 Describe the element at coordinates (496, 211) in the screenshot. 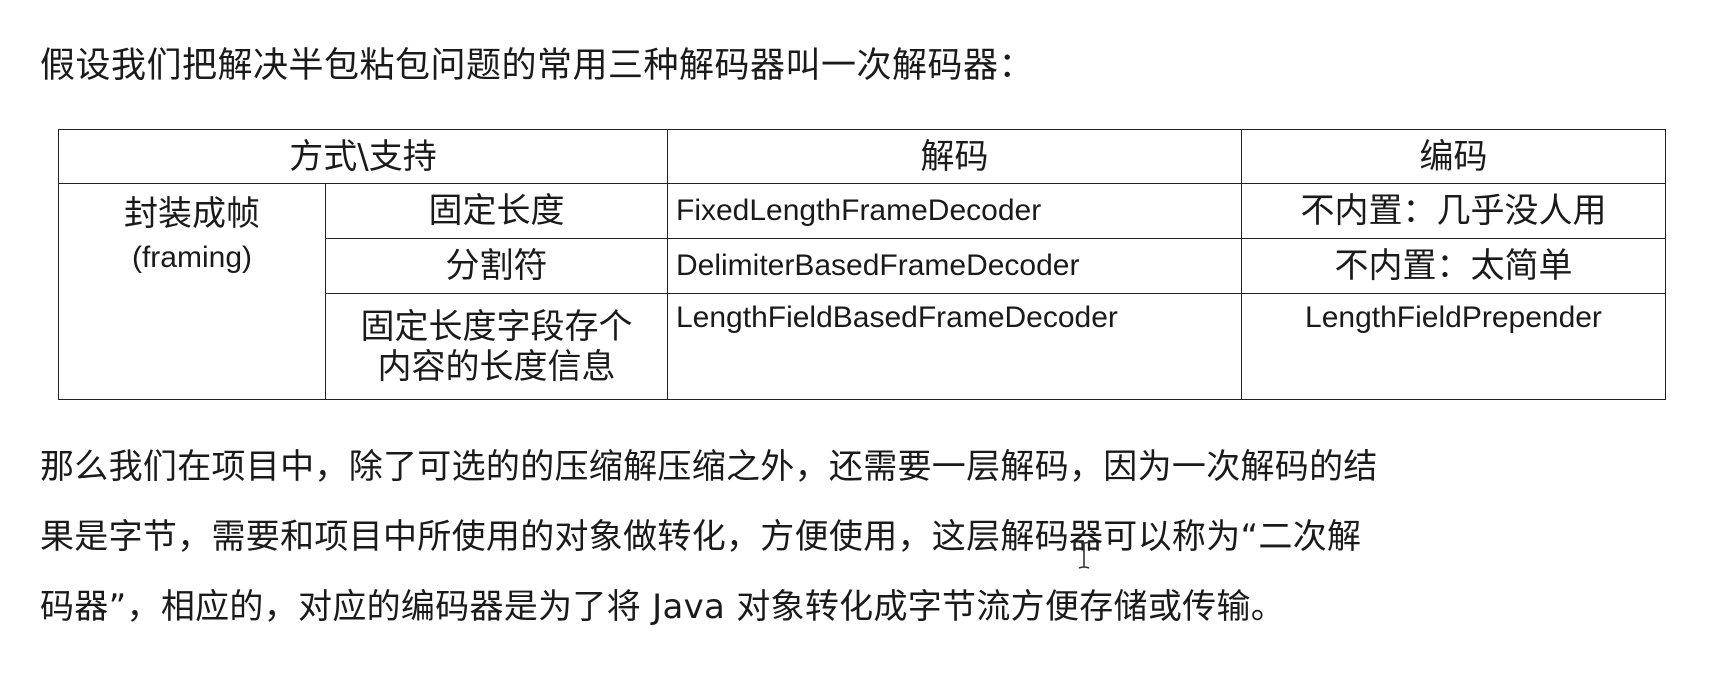

I see `method-cell: 固定长度` at that location.